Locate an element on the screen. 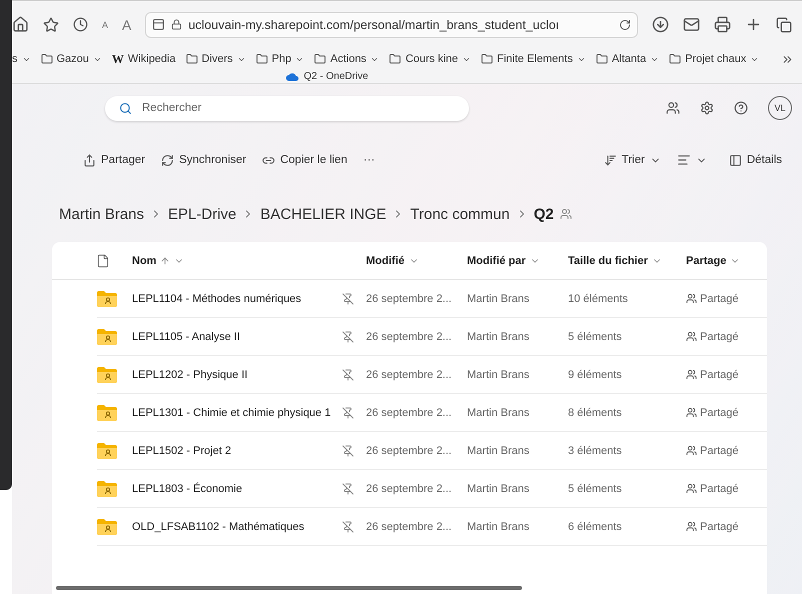 The image size is (802, 594). bookmark-folder: Gazou is located at coordinates (71, 59).